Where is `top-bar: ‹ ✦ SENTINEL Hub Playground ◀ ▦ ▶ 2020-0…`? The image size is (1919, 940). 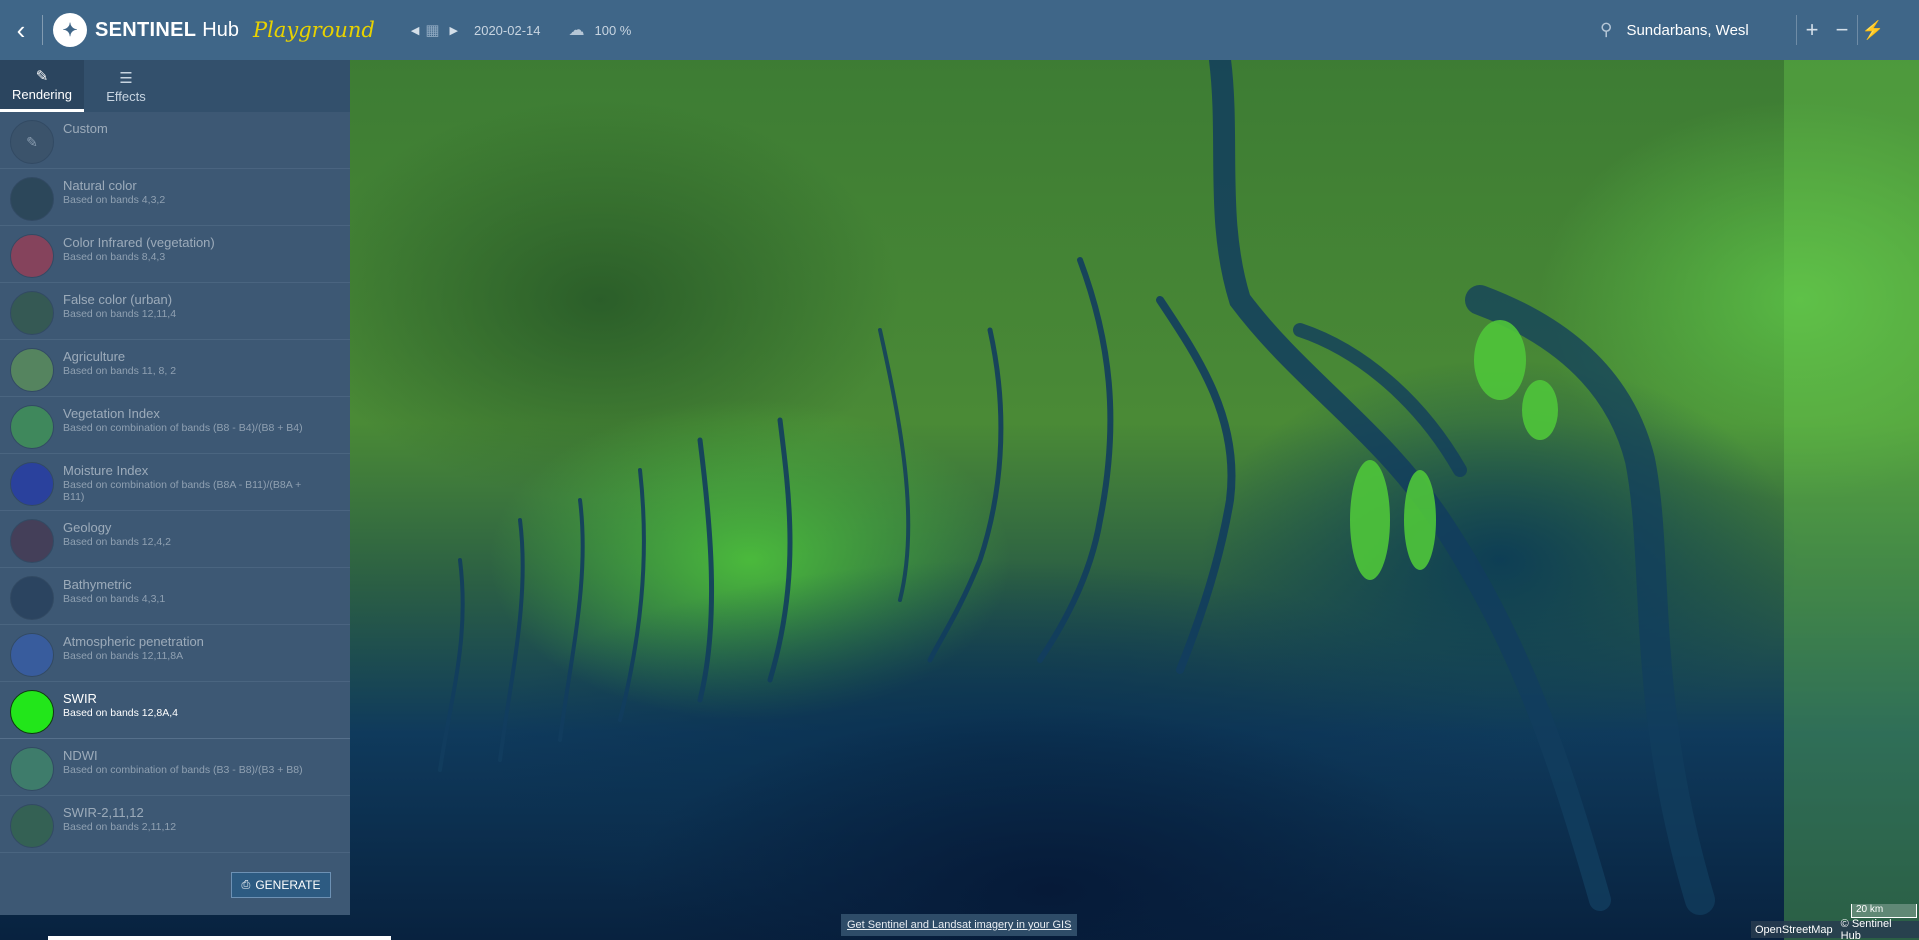
top-bar: ‹ ✦ SENTINEL Hub Playground ◀ ▦ ▶ 2020-0… is located at coordinates (959, 30).